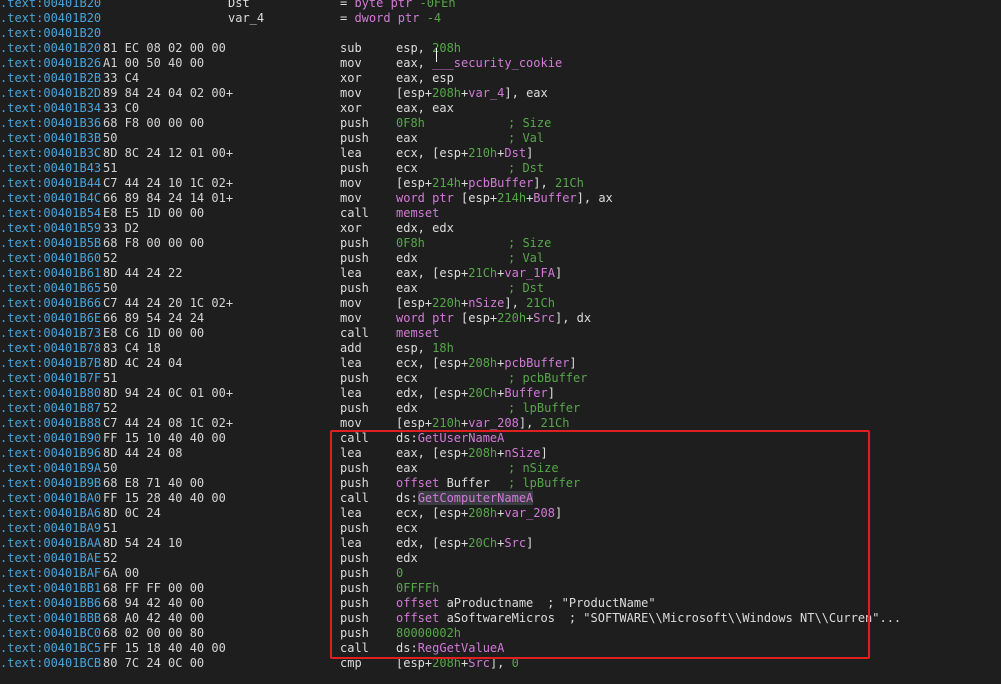  I want to click on operands: offset aSoftwareMicros, so click(475, 618).